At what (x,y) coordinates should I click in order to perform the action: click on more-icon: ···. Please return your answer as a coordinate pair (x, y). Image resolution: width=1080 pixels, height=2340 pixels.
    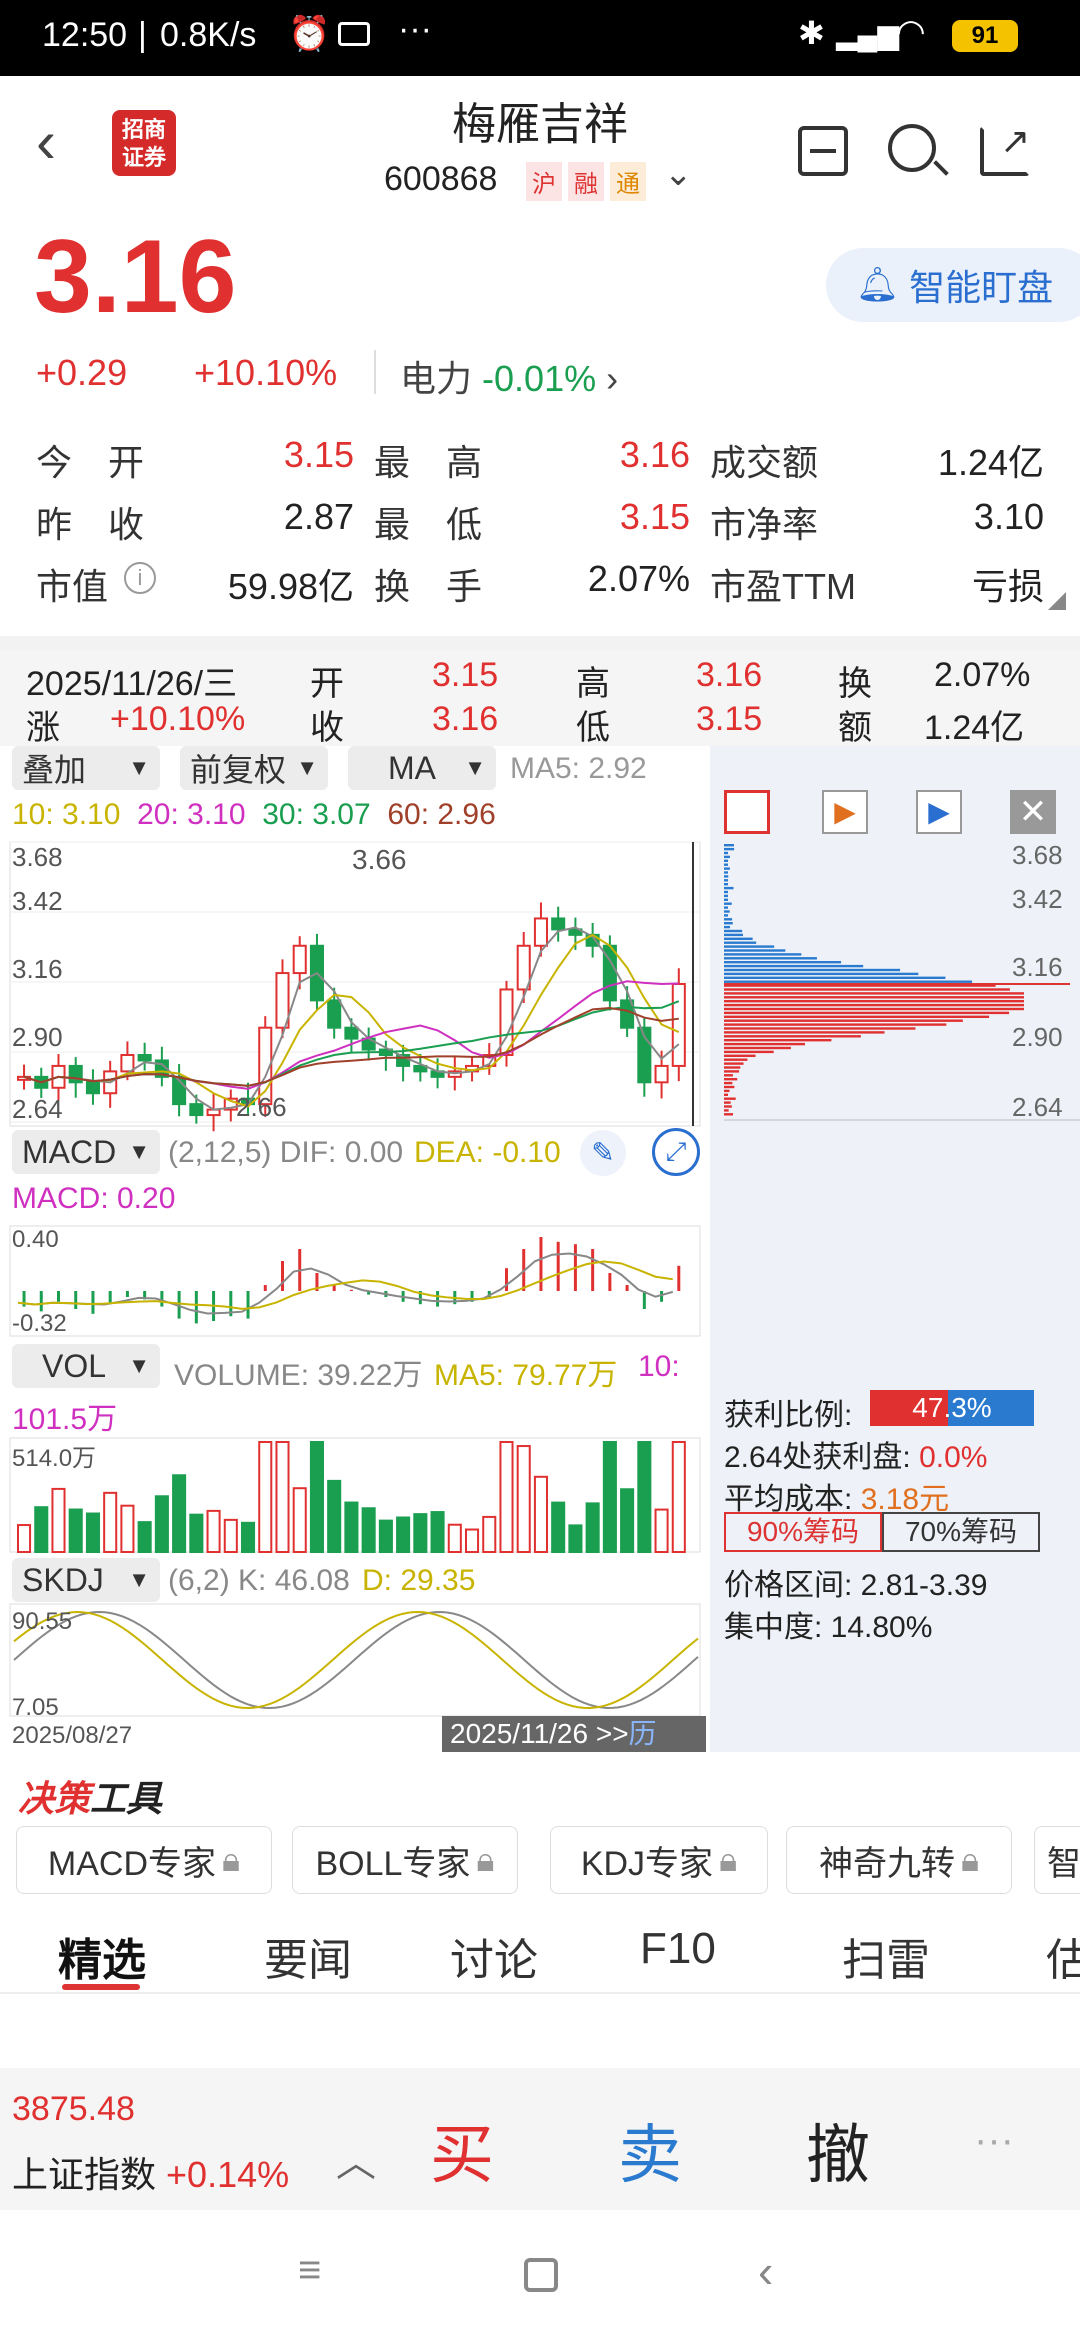
    Looking at the image, I should click on (994, 2140).